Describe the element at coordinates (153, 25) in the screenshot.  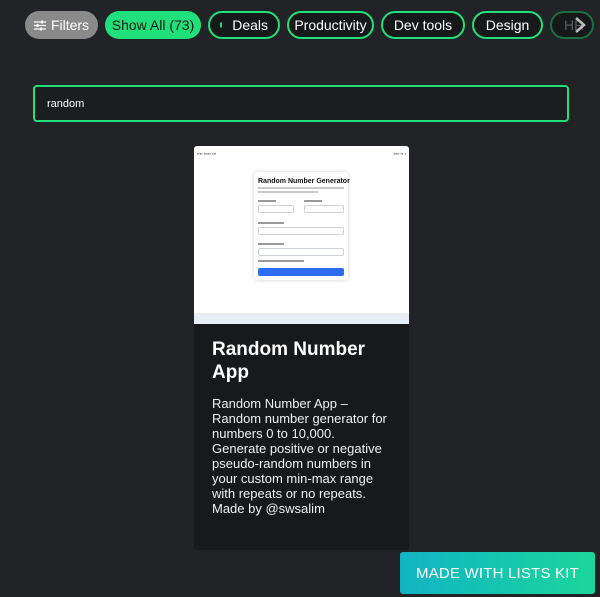
I see `show-all-chip: Show All (73)` at that location.